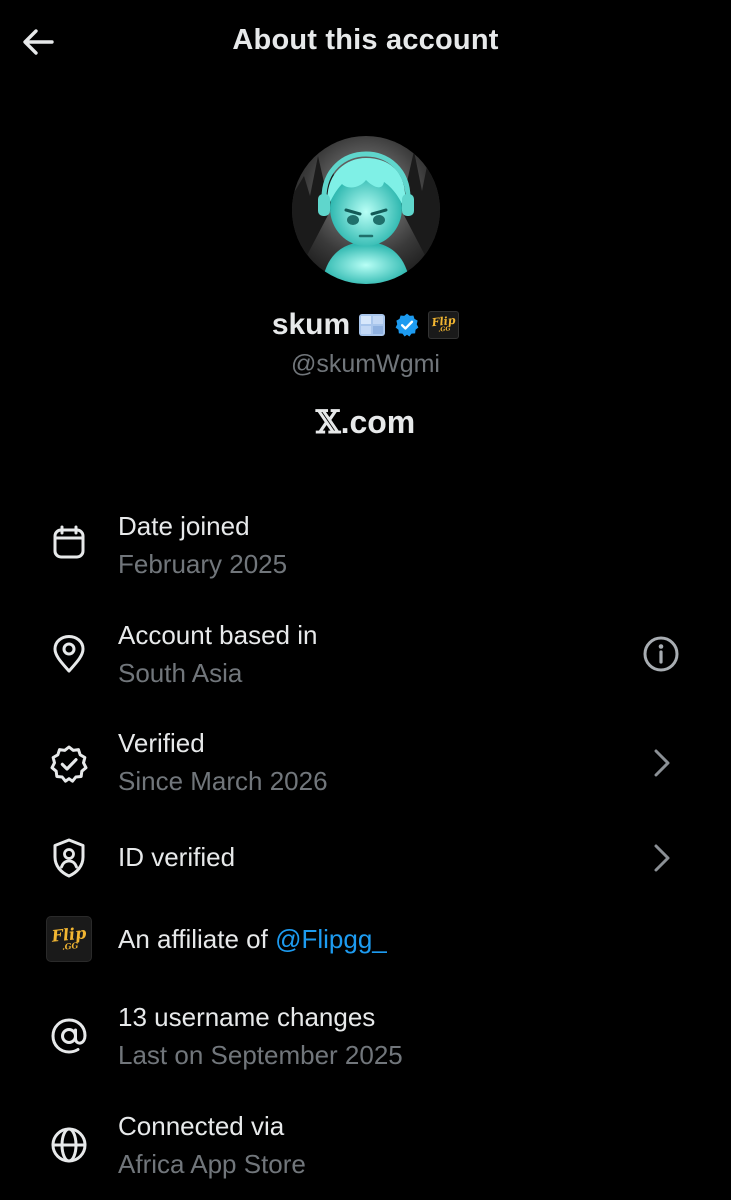 This screenshot has width=731, height=1200. Describe the element at coordinates (223, 781) in the screenshot. I see `row-subtitle: Since March 2026` at that location.